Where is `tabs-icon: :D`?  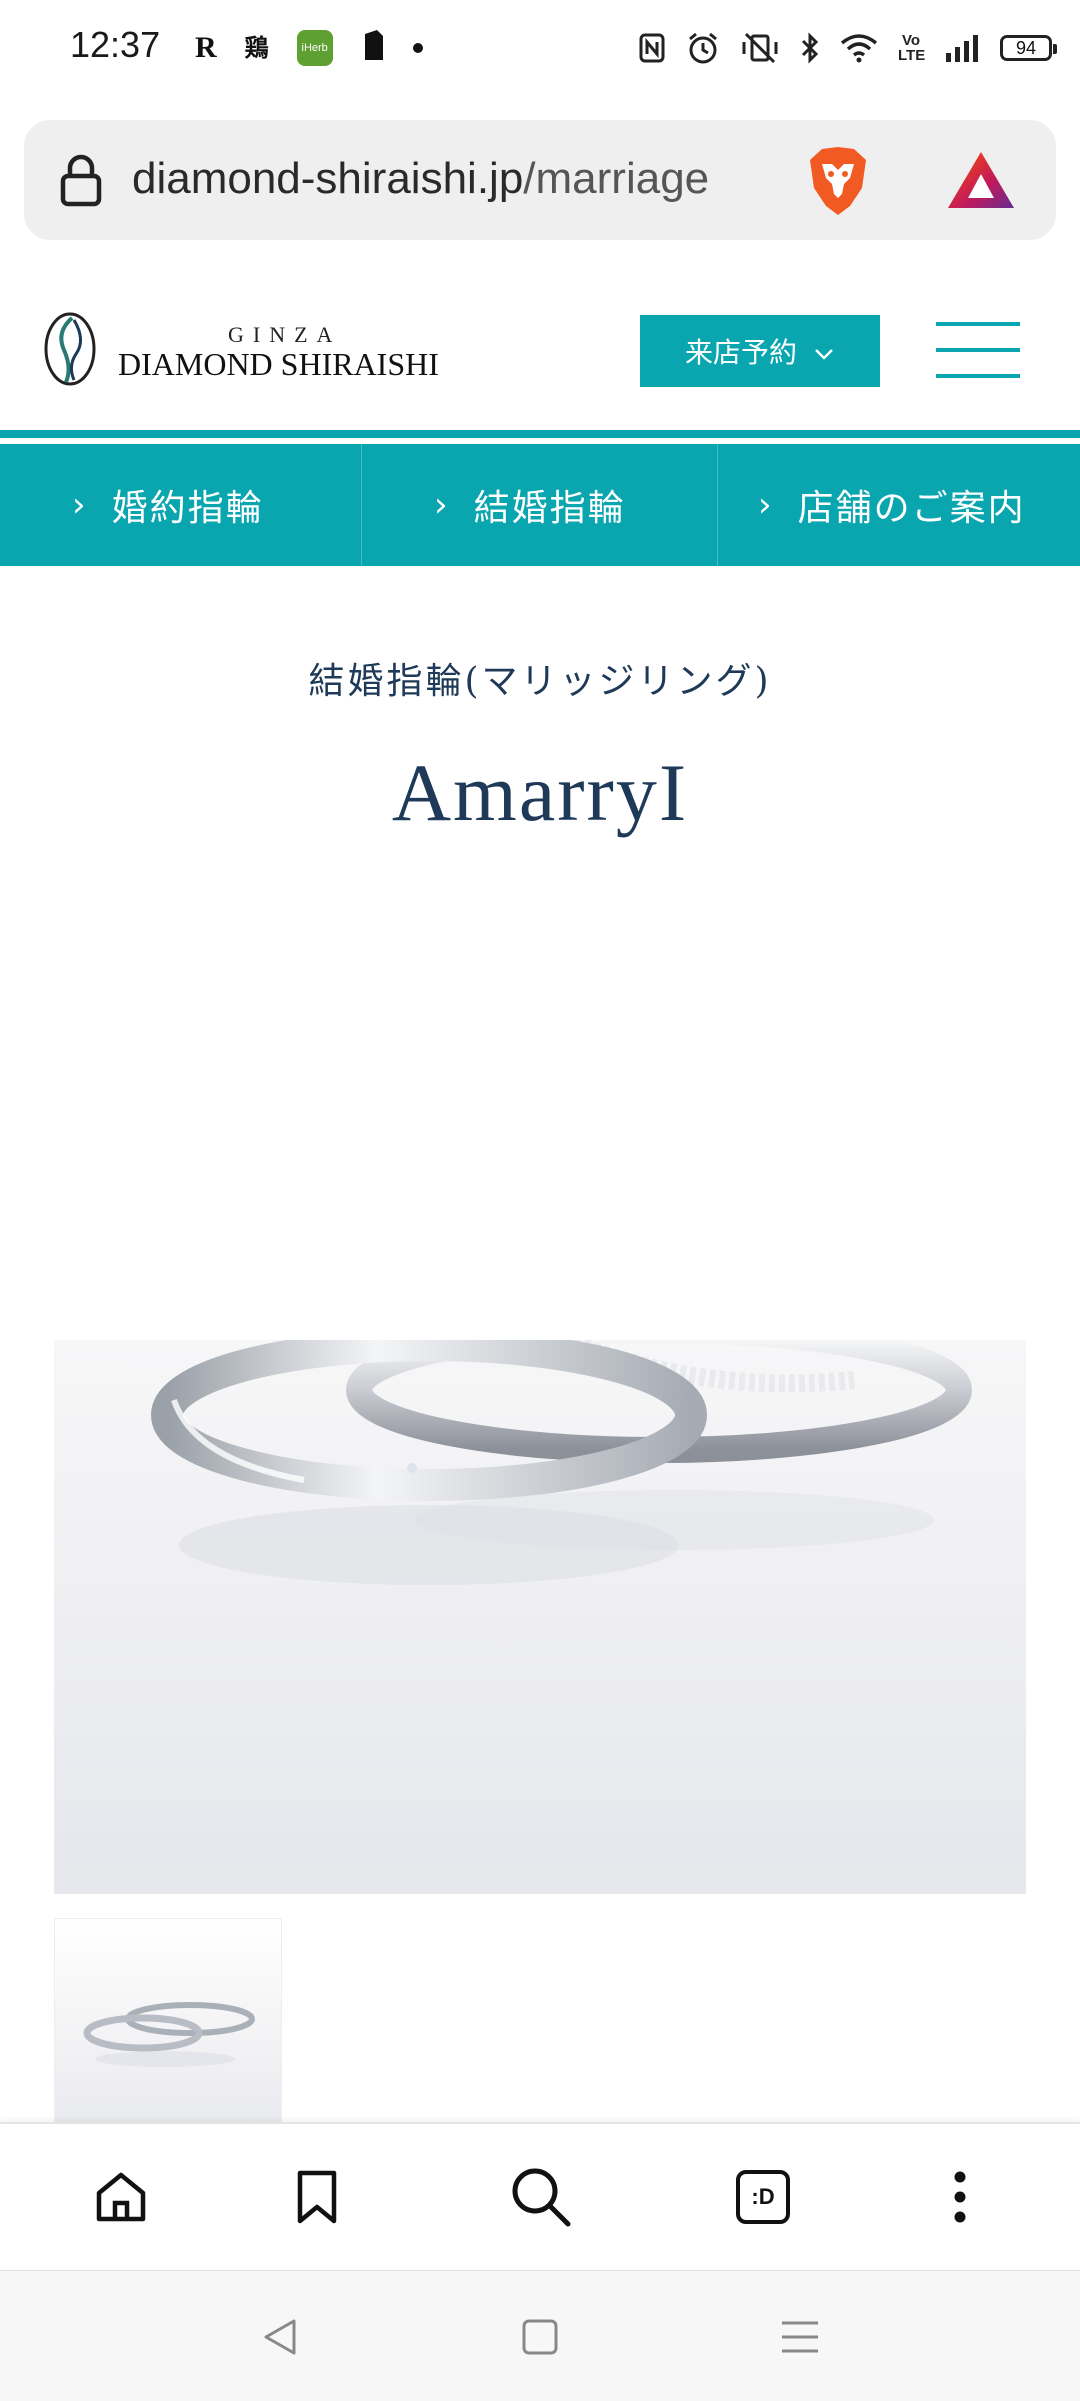
tabs-icon: :D is located at coordinates (763, 2197).